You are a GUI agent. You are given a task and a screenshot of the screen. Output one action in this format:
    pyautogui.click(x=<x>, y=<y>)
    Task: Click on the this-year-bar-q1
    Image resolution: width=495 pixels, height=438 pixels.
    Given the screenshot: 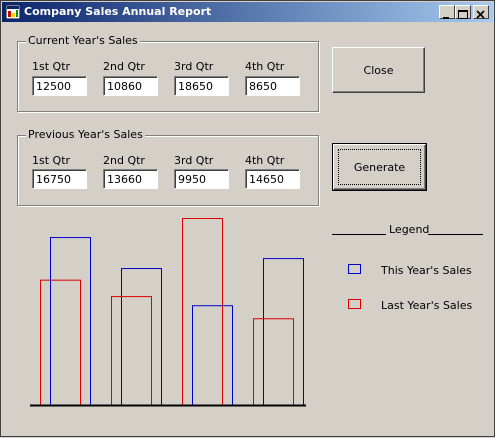 What is the action you would take?
    pyautogui.click(x=70, y=321)
    